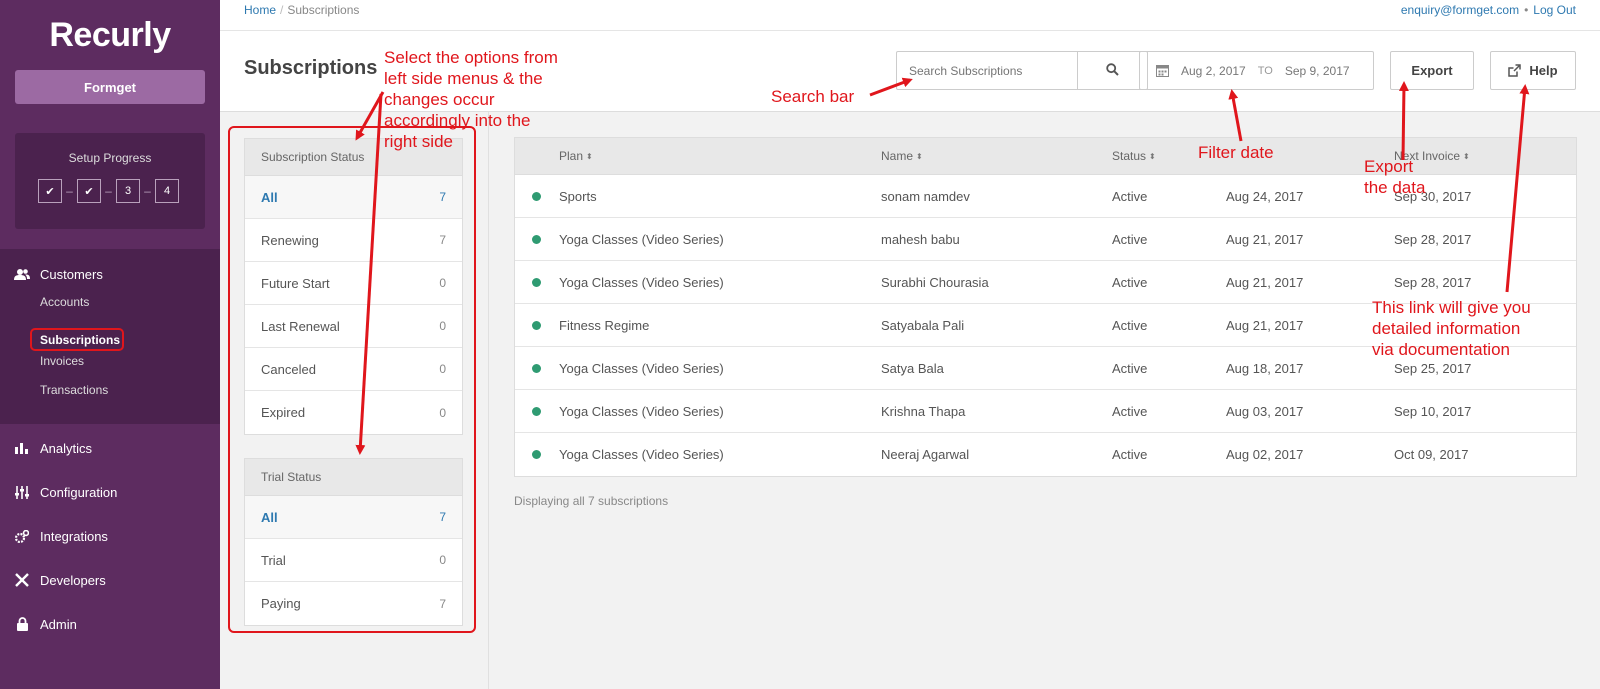 Image resolution: width=1600 pixels, height=689 pixels. I want to click on nav-admin: Admin, so click(110, 624).